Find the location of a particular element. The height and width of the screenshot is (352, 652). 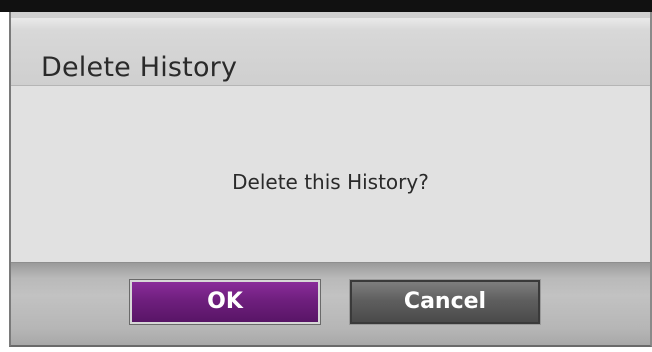

cancel-button: Cancel is located at coordinates (445, 302).